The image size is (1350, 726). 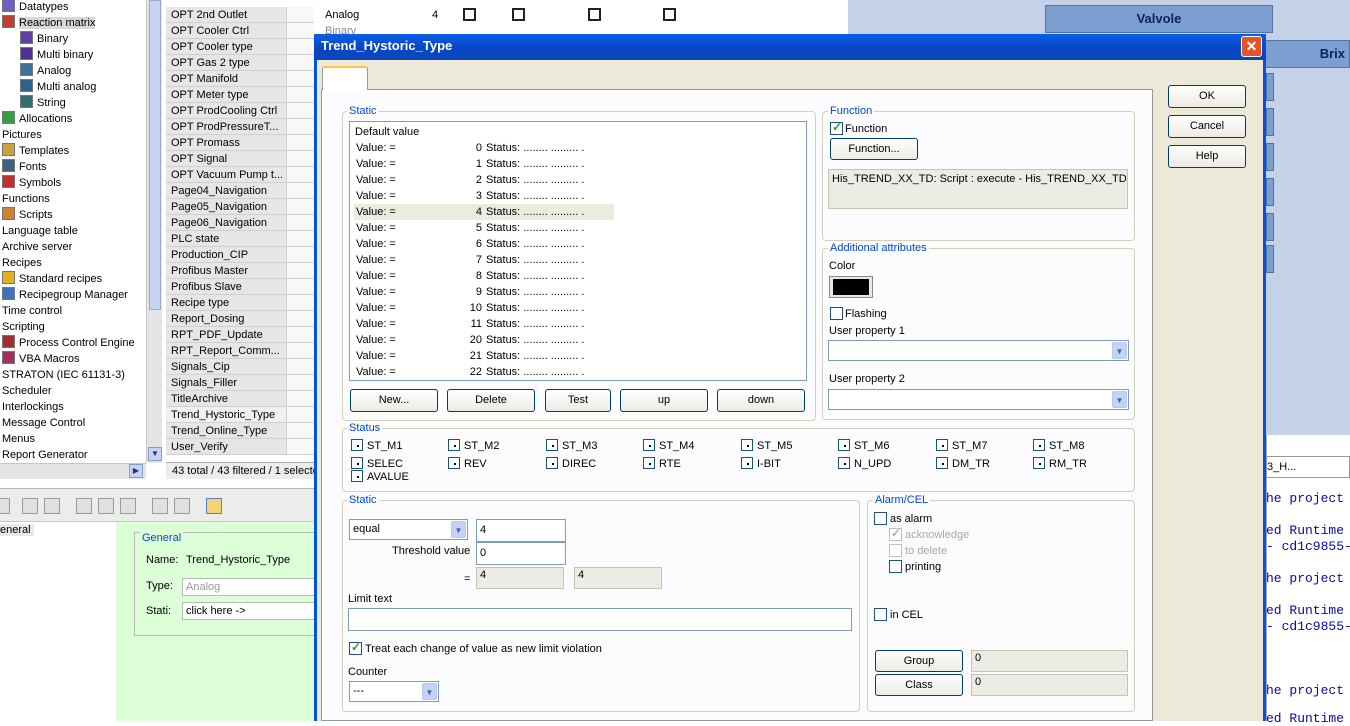 I want to click on operator-value-input: 4, so click(x=521, y=530).